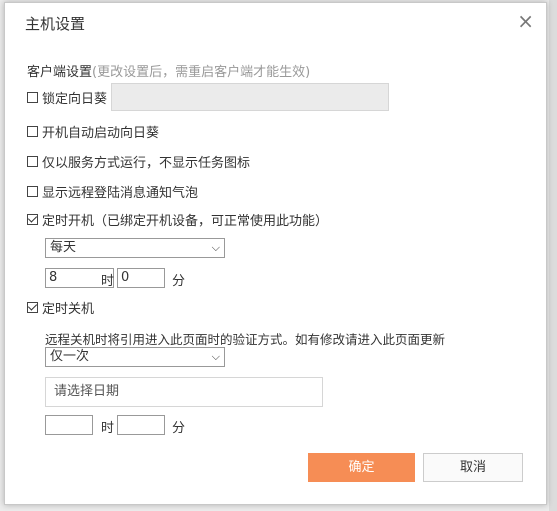 The height and width of the screenshot is (511, 557). Describe the element at coordinates (525, 21) in the screenshot. I see `close-icon: ×` at that location.